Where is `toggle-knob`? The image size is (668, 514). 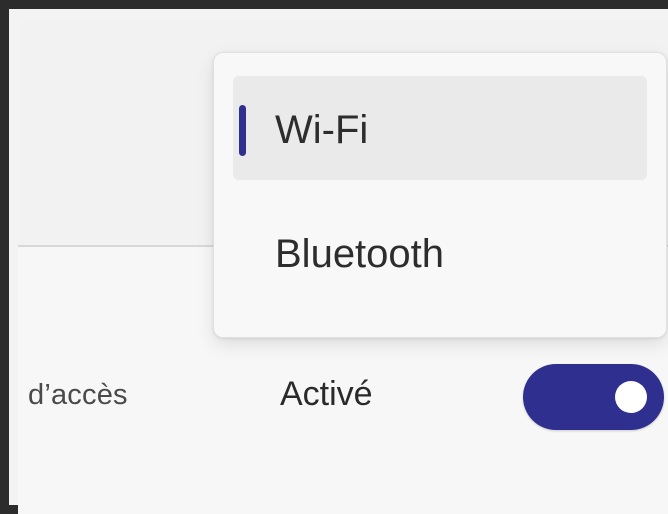 toggle-knob is located at coordinates (631, 397).